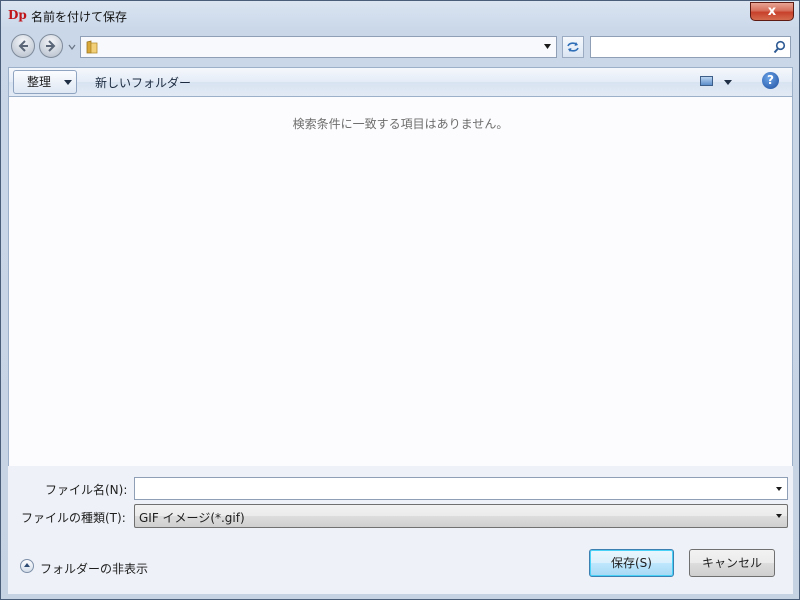 The height and width of the screenshot is (600, 800). What do you see at coordinates (72, 47) in the screenshot?
I see `history-dropdown-icon` at bounding box center [72, 47].